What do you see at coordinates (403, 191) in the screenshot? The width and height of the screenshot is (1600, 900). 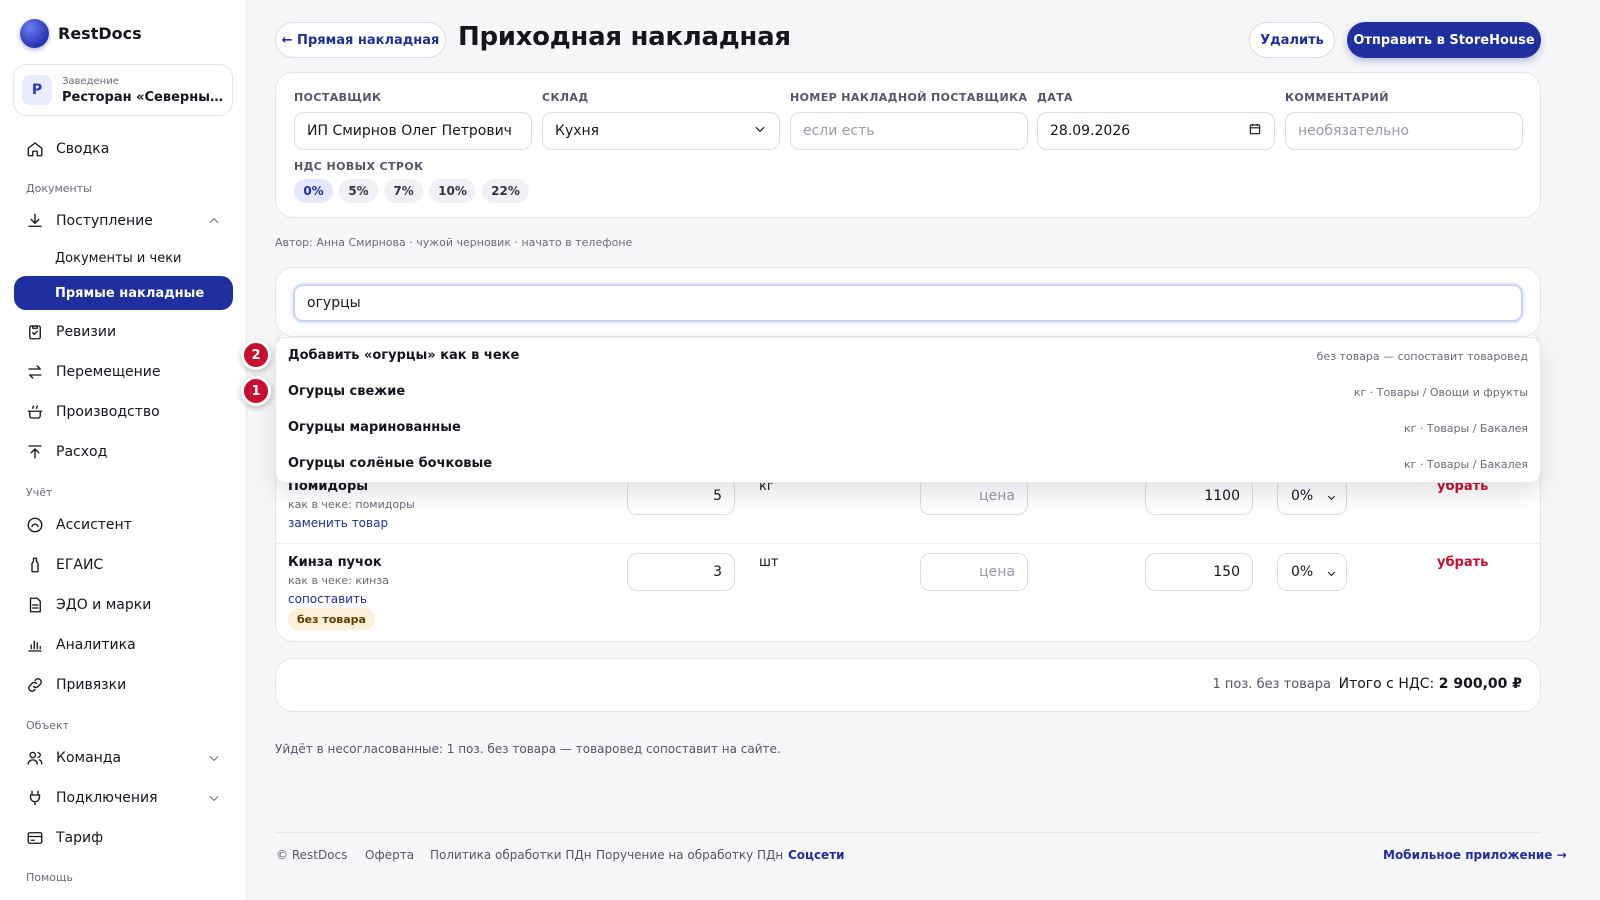 I see `vat-chip-7: 7%` at bounding box center [403, 191].